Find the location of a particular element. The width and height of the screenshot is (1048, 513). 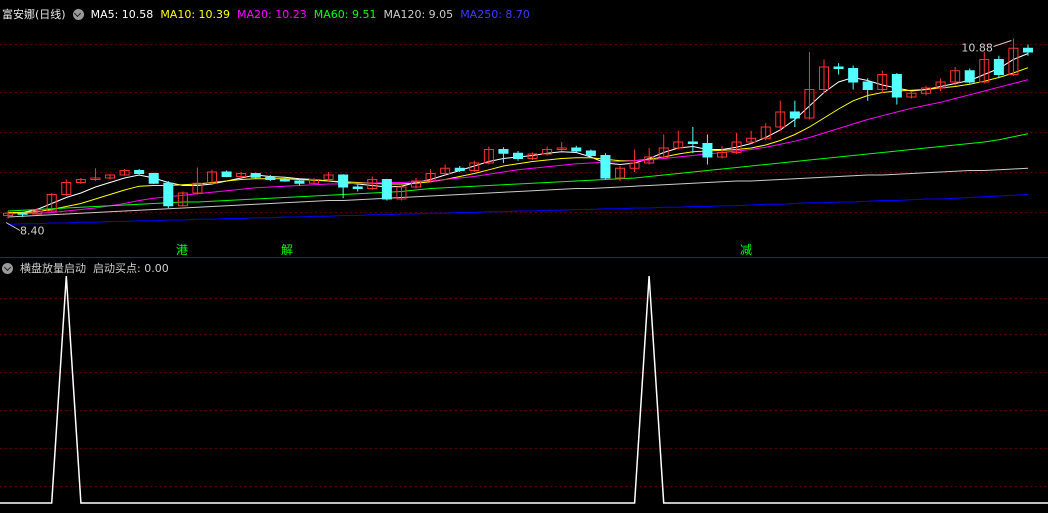

low-price-label: 8.40 is located at coordinates (32, 231).